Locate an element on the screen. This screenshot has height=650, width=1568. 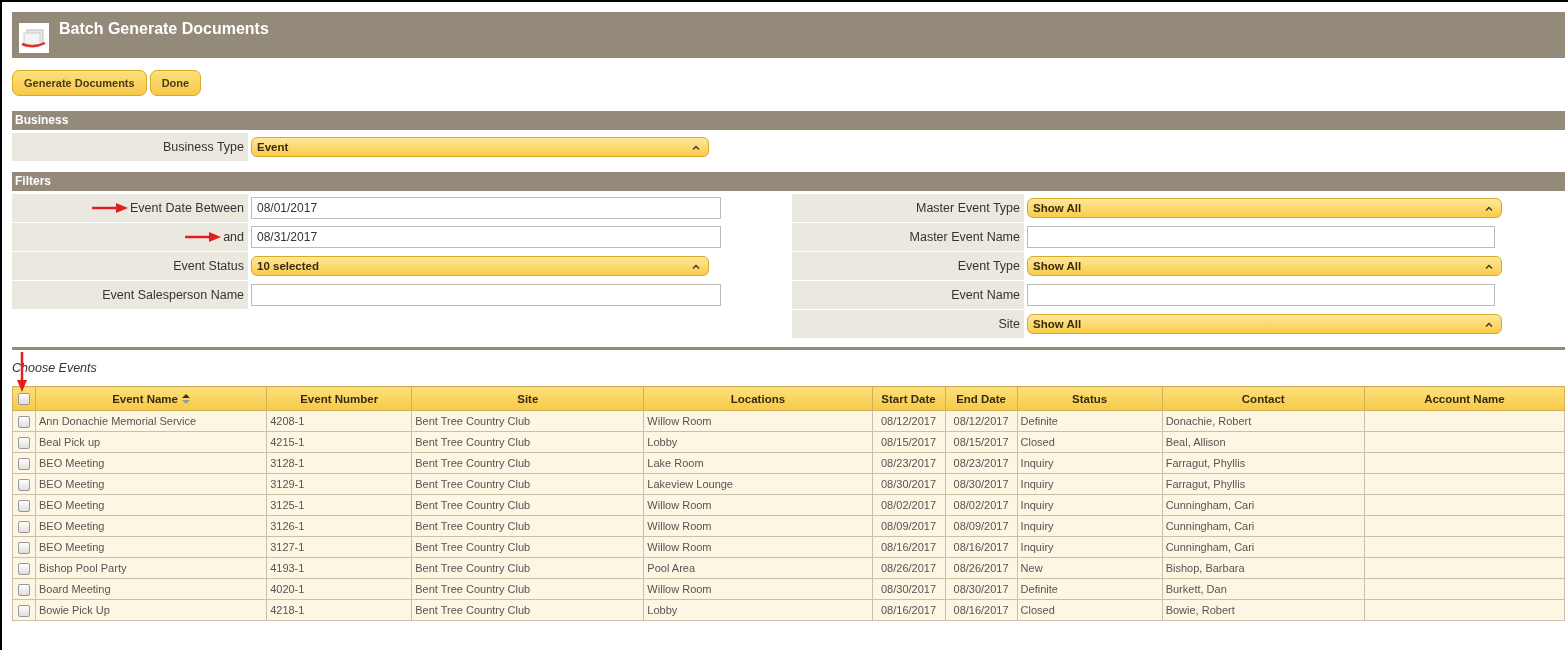
toolbar-button: Done is located at coordinates (175, 83).